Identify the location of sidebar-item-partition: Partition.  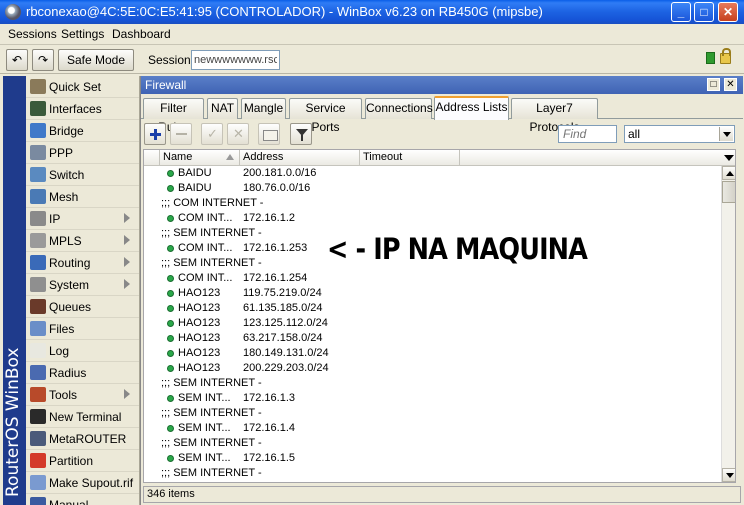
(82, 461).